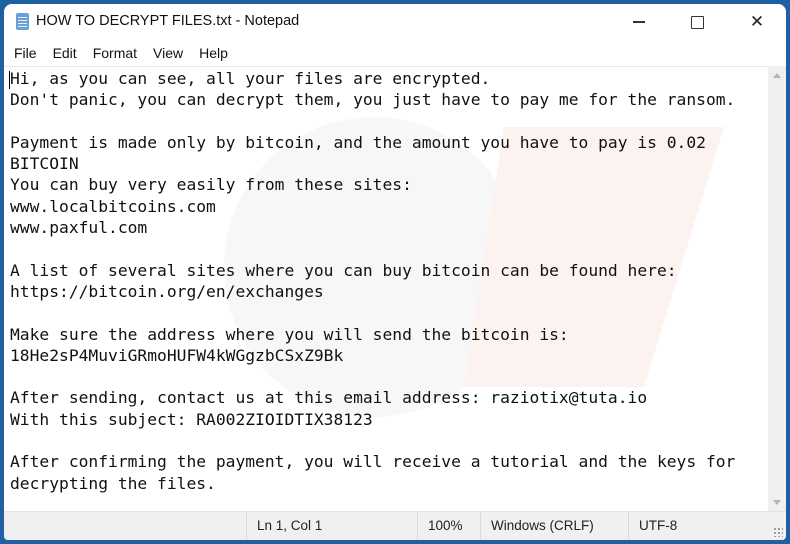  I want to click on maximize-button, so click(697, 22).